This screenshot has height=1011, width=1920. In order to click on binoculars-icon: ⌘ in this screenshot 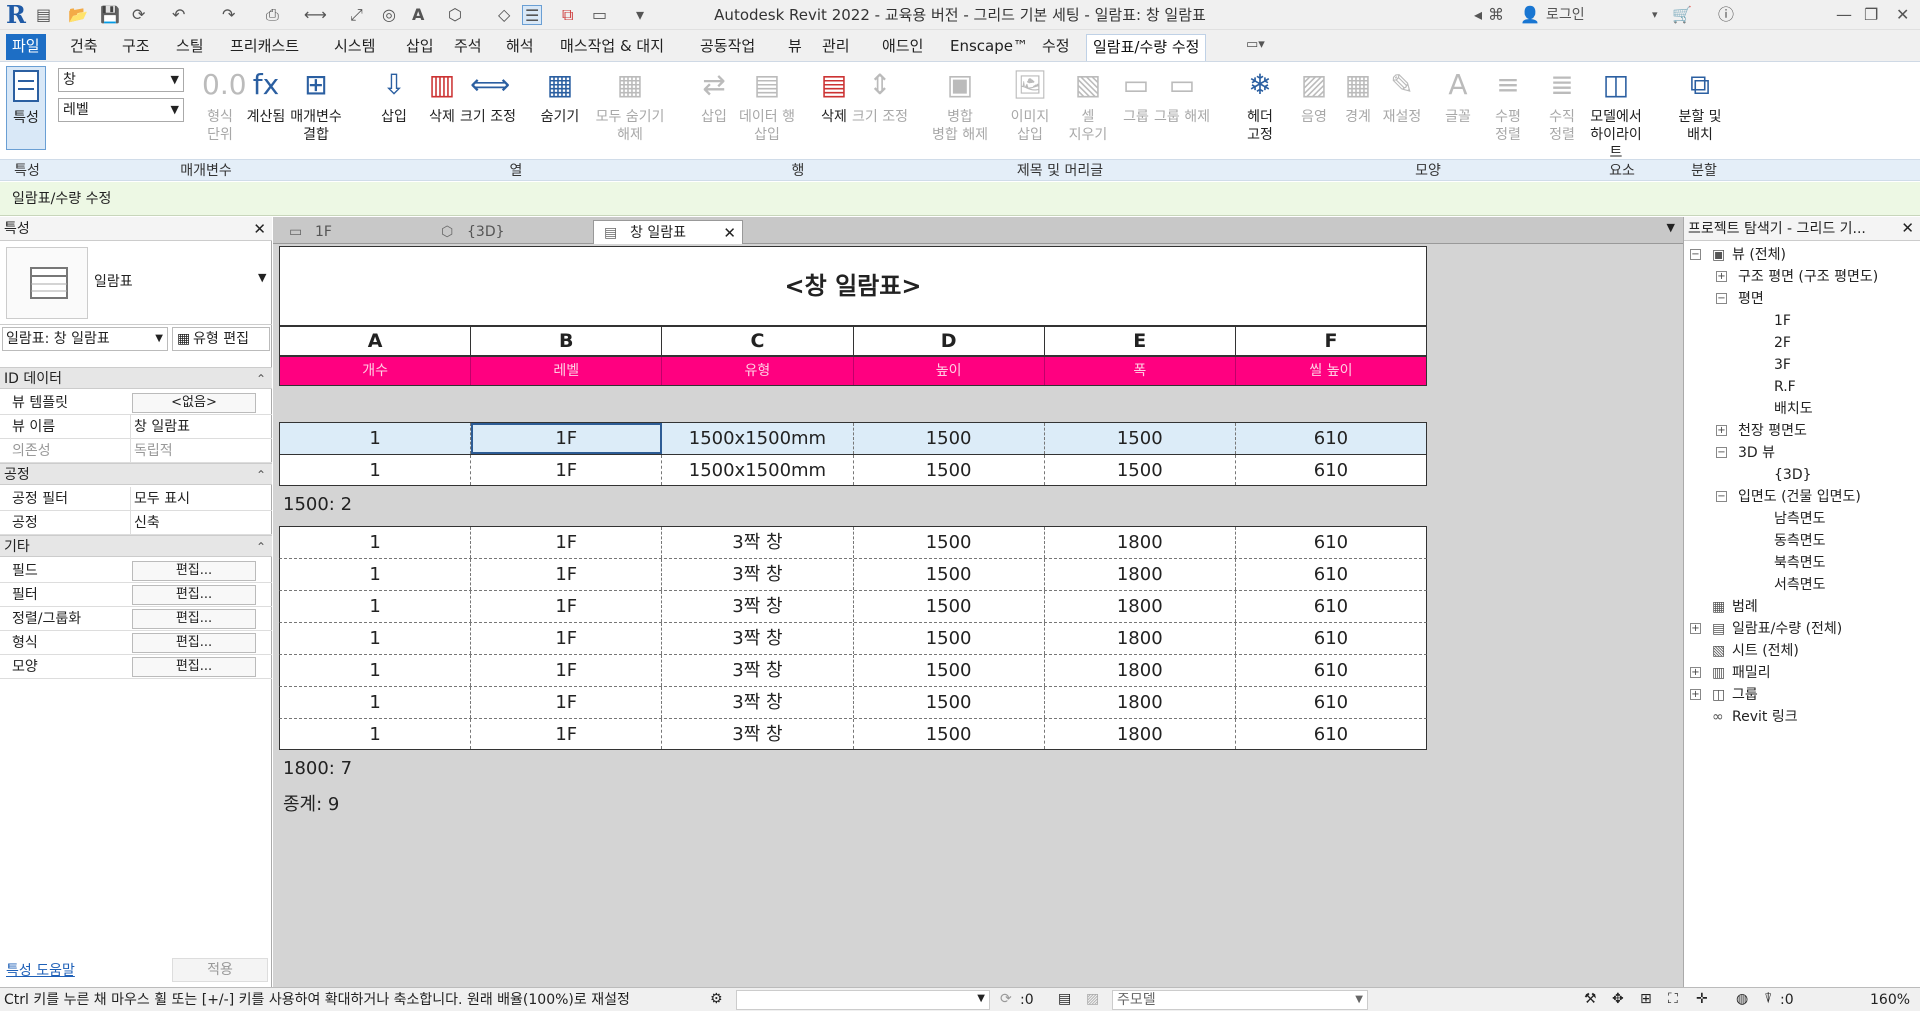, I will do `click(1496, 15)`.